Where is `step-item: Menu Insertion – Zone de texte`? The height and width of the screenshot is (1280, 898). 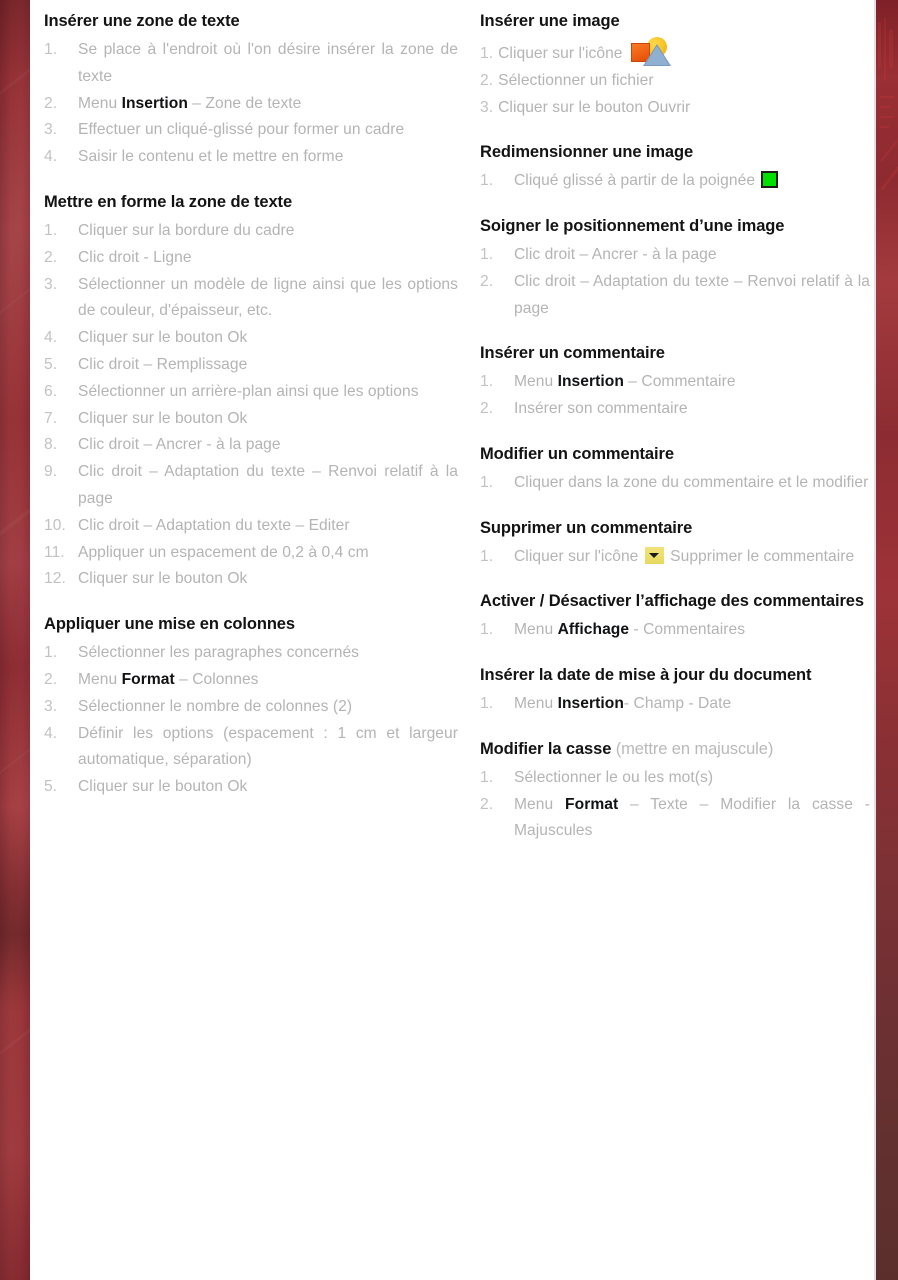
step-item: Menu Insertion – Zone de texte is located at coordinates (251, 104).